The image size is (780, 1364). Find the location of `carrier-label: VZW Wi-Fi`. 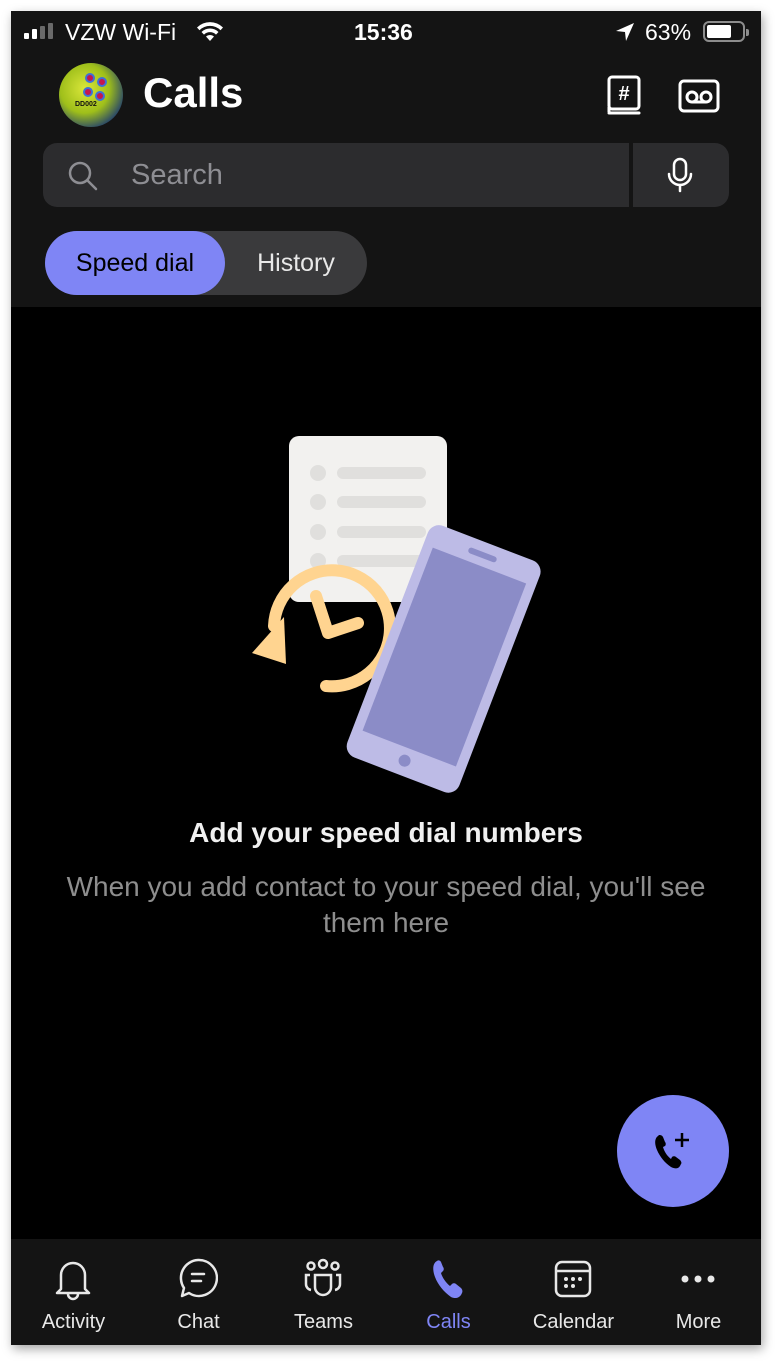

carrier-label: VZW Wi-Fi is located at coordinates (121, 32).